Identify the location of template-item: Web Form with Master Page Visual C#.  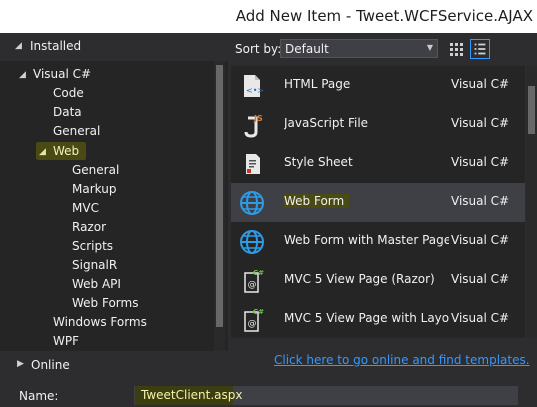
(378, 241).